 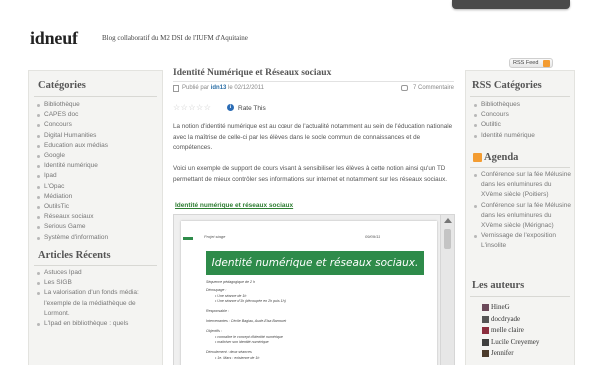 What do you see at coordinates (252, 73) in the screenshot?
I see `post-title: Identité Numérique et Réseaux sociaux` at bounding box center [252, 73].